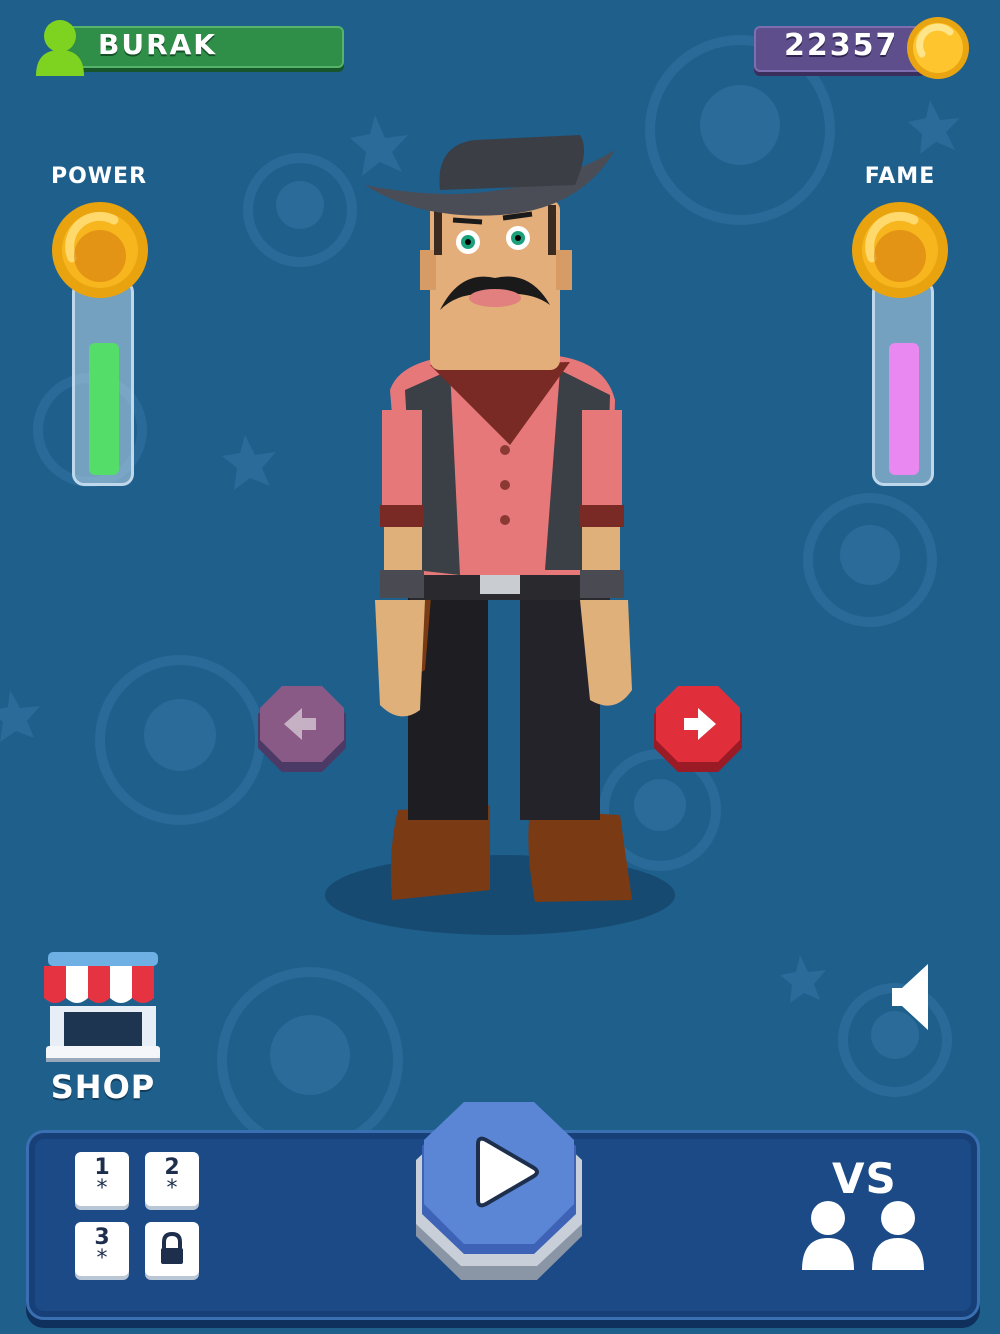 This screenshot has height=1334, width=1000. What do you see at coordinates (103, 1087) in the screenshot?
I see `shop-label: SHOP` at bounding box center [103, 1087].